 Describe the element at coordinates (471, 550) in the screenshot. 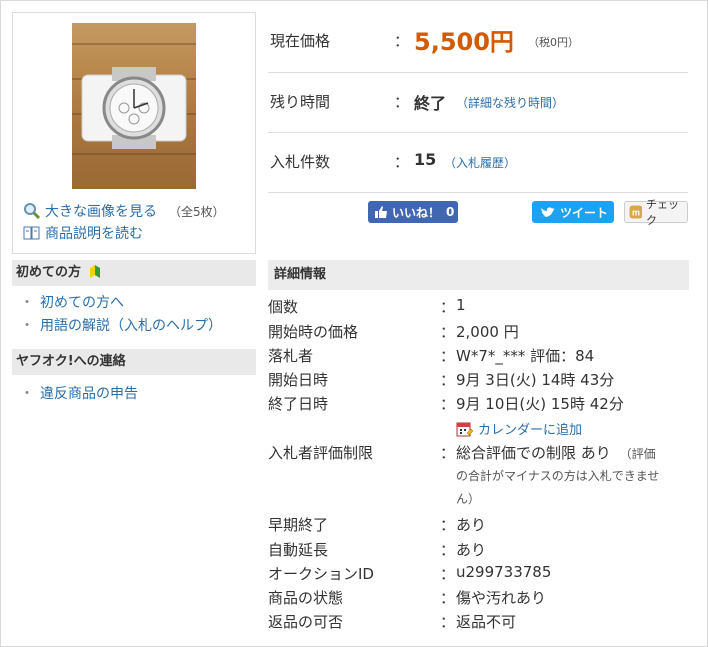

I see `auto-extend-value: あり` at that location.